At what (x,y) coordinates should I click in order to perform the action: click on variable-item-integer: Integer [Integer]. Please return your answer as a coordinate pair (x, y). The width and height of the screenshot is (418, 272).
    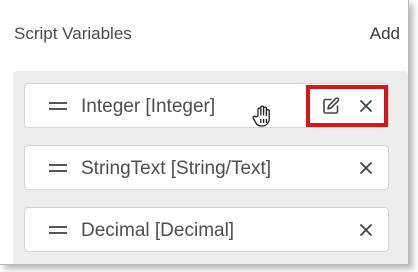
    Looking at the image, I should click on (206, 105).